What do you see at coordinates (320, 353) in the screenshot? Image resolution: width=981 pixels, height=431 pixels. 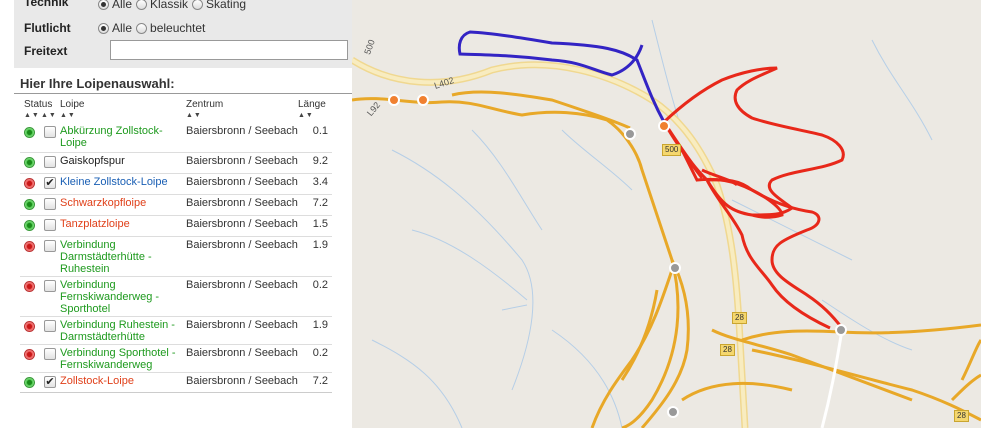 I see `laenge-cell: 0.2` at bounding box center [320, 353].